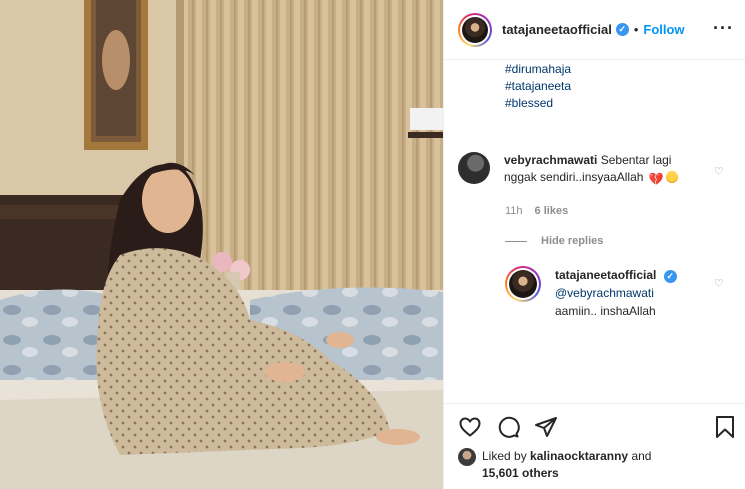 This screenshot has width=745, height=489. I want to click on reply-text: aamiin.. inshaAllah, so click(605, 311).